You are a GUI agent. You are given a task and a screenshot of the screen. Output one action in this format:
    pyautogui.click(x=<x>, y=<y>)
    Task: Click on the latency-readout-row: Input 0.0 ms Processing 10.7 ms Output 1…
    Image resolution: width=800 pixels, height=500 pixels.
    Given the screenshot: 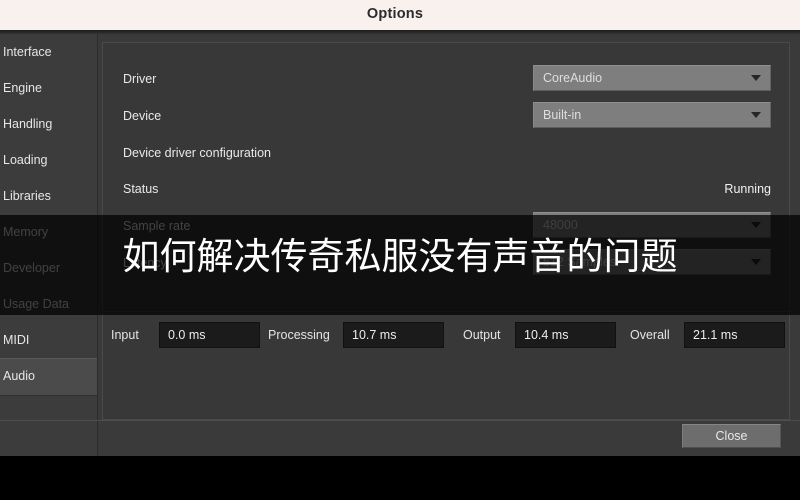 What is the action you would take?
    pyautogui.click(x=446, y=336)
    